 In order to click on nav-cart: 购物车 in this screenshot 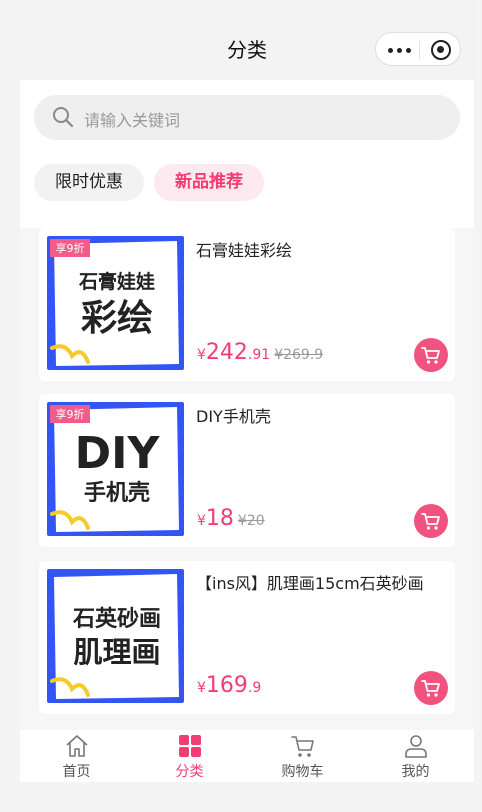, I will do `click(302, 756)`.